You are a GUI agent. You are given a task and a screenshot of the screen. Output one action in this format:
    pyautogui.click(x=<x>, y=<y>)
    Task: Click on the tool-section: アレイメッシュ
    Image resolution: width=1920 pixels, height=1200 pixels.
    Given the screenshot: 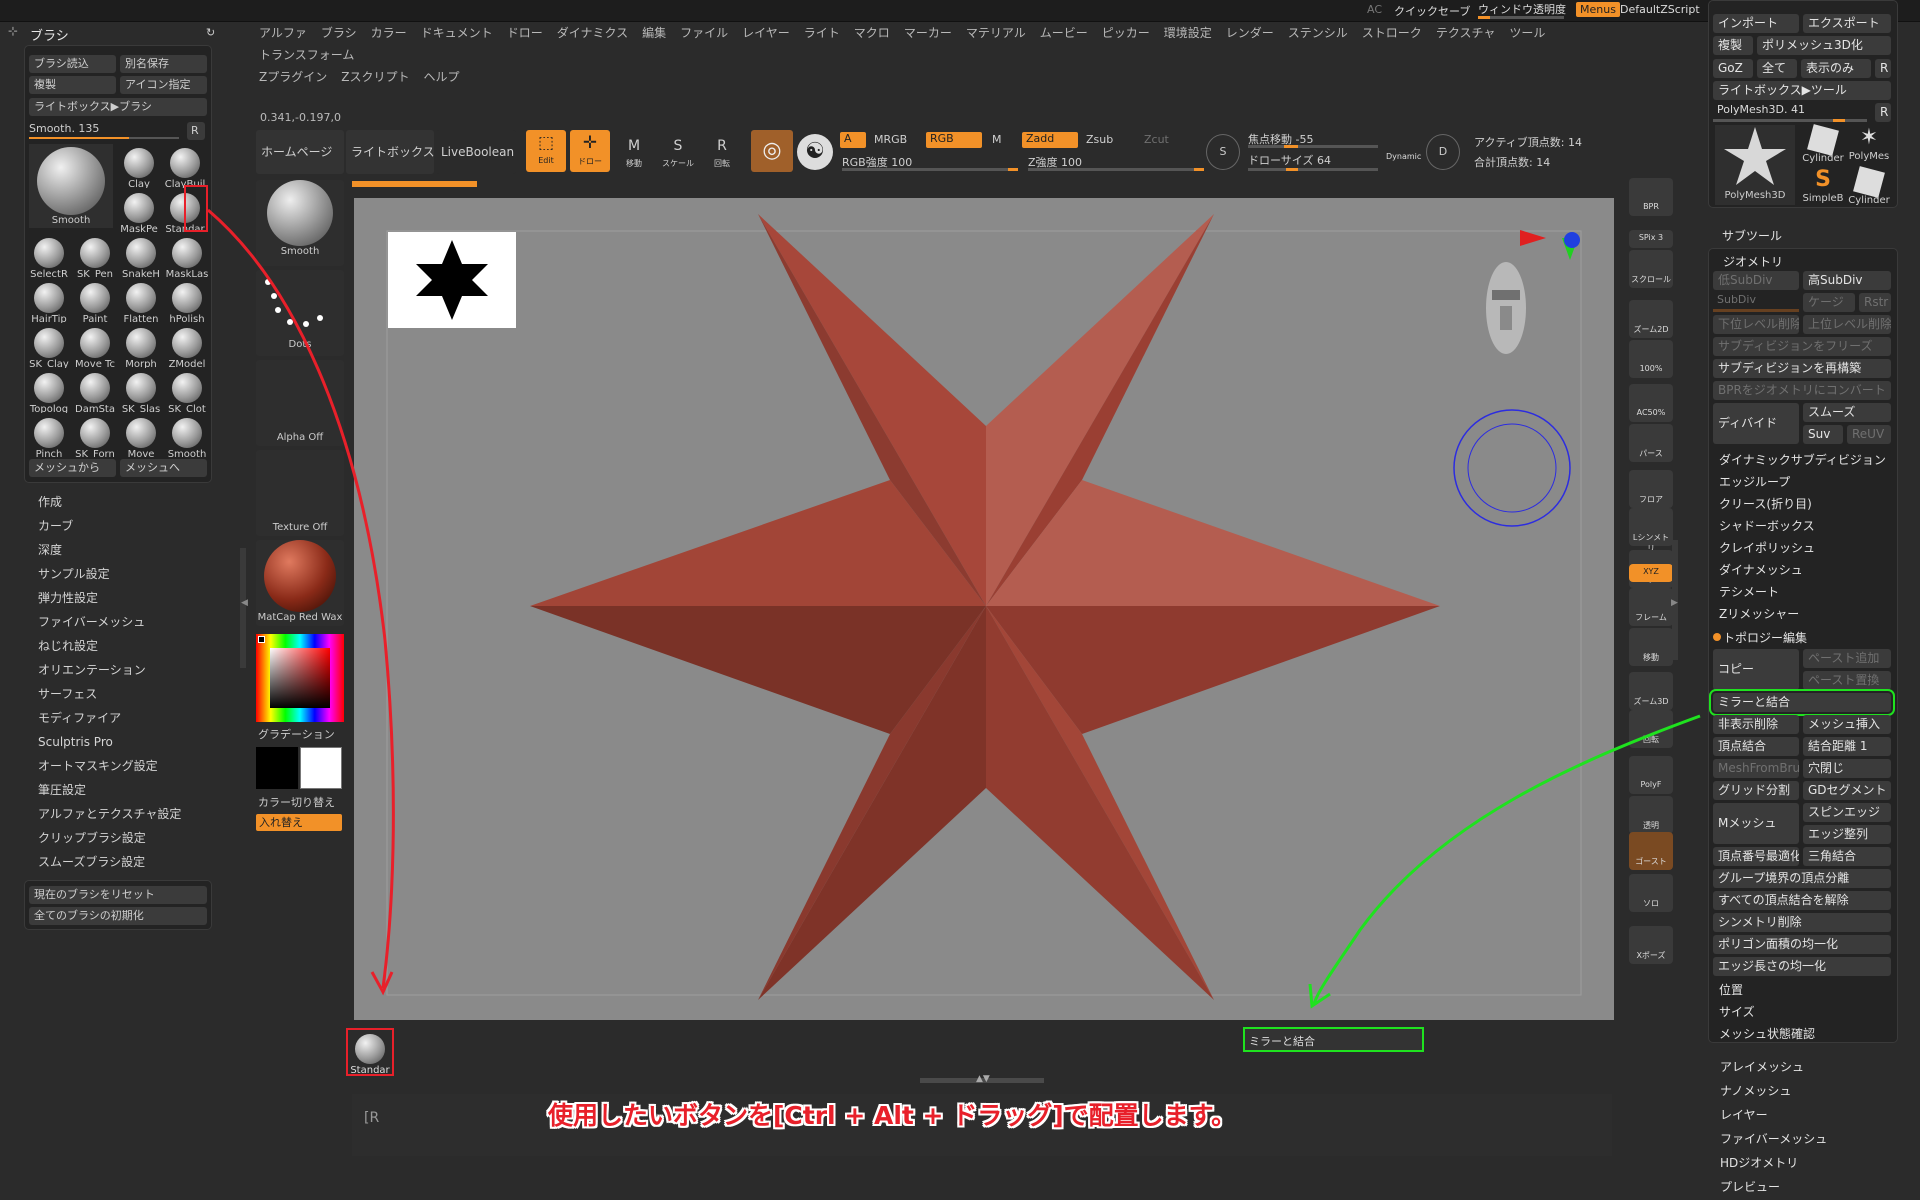 What is the action you would take?
    pyautogui.click(x=1762, y=1066)
    